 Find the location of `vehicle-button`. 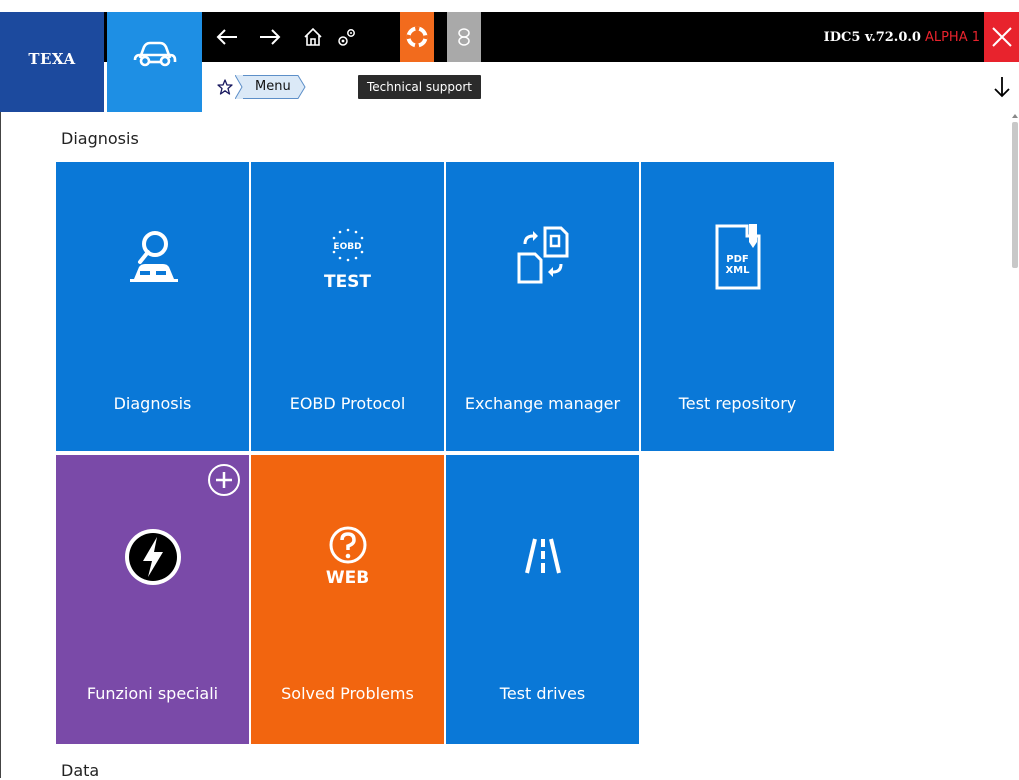

vehicle-button is located at coordinates (154, 62).